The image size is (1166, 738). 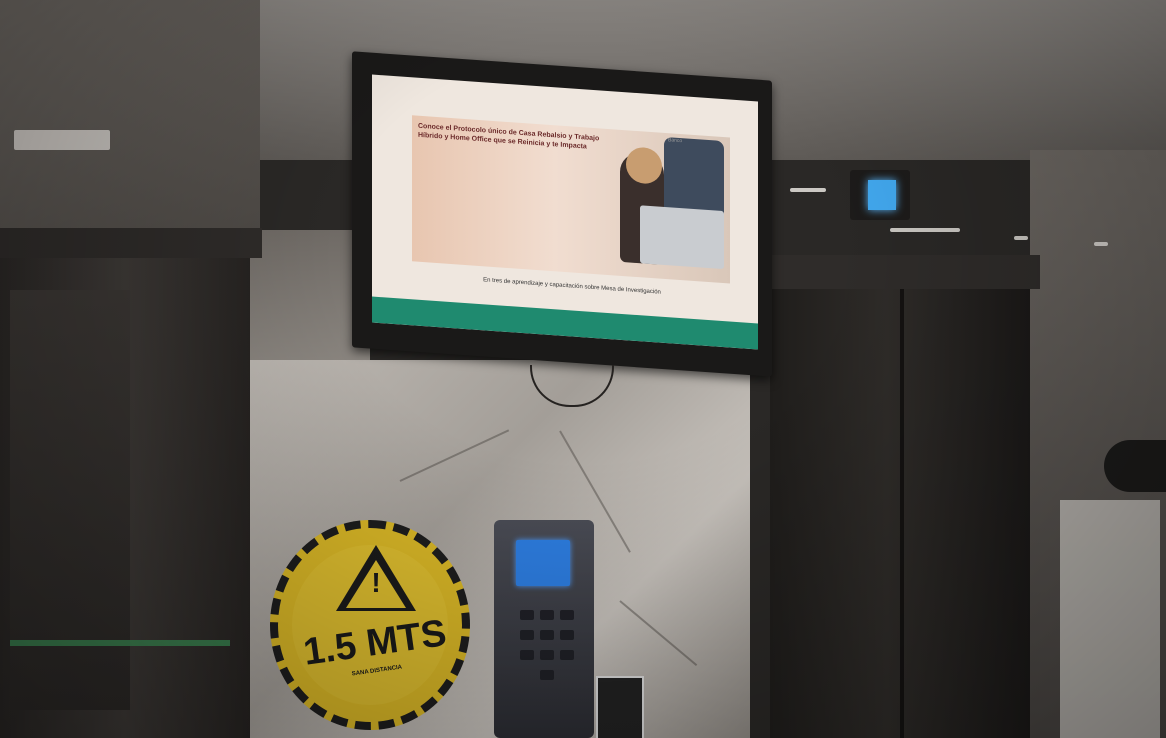 What do you see at coordinates (62, 140) in the screenshot?
I see `wall-light-fixture` at bounding box center [62, 140].